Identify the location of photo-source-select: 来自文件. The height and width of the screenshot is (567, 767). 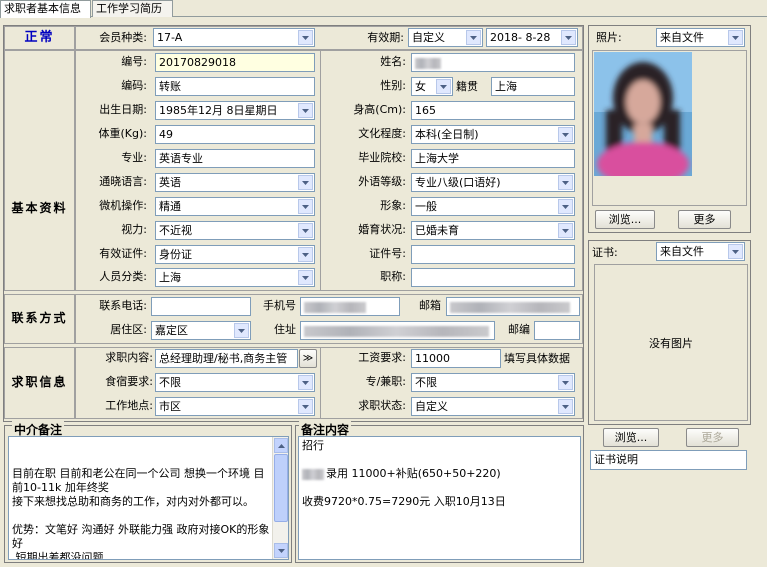
(700, 37).